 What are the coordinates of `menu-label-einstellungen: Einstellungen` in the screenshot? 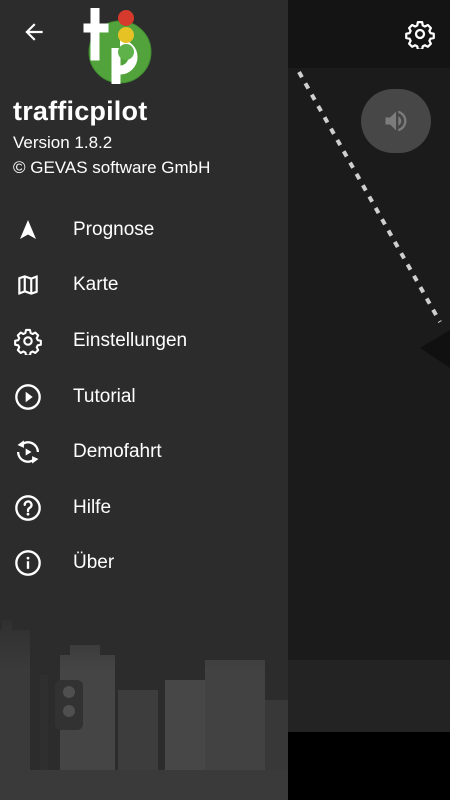 It's located at (130, 340).